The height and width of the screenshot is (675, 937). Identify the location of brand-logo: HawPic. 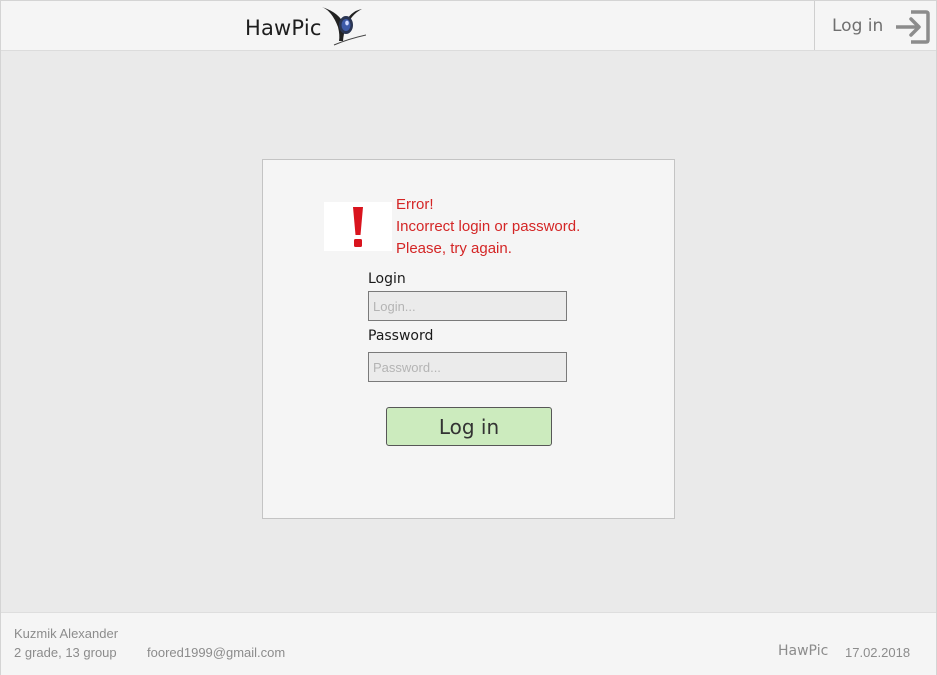
(305, 27).